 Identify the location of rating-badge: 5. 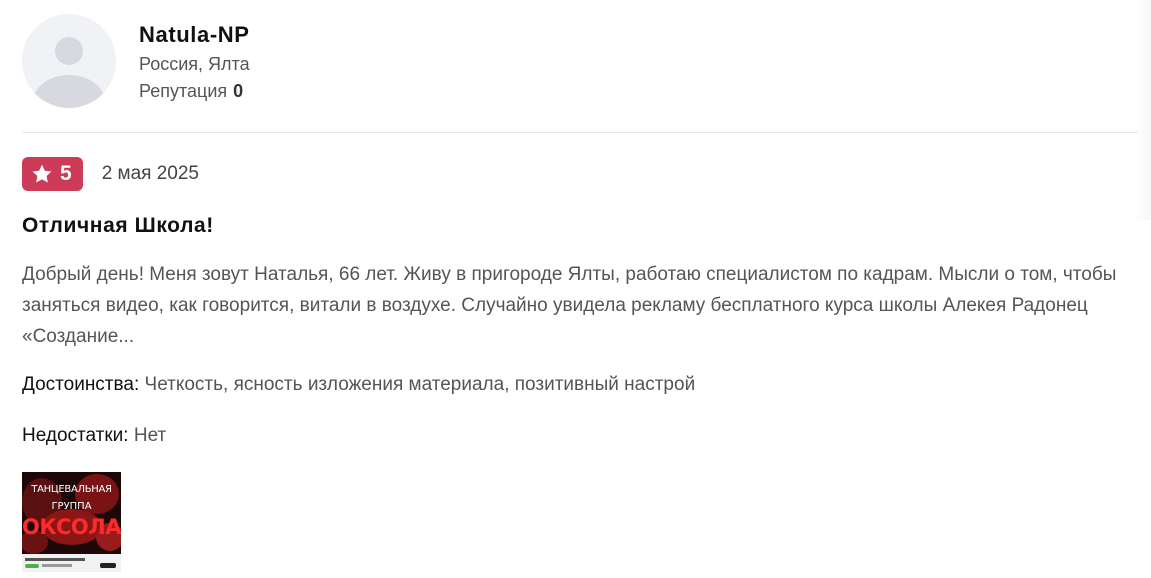
(52, 174).